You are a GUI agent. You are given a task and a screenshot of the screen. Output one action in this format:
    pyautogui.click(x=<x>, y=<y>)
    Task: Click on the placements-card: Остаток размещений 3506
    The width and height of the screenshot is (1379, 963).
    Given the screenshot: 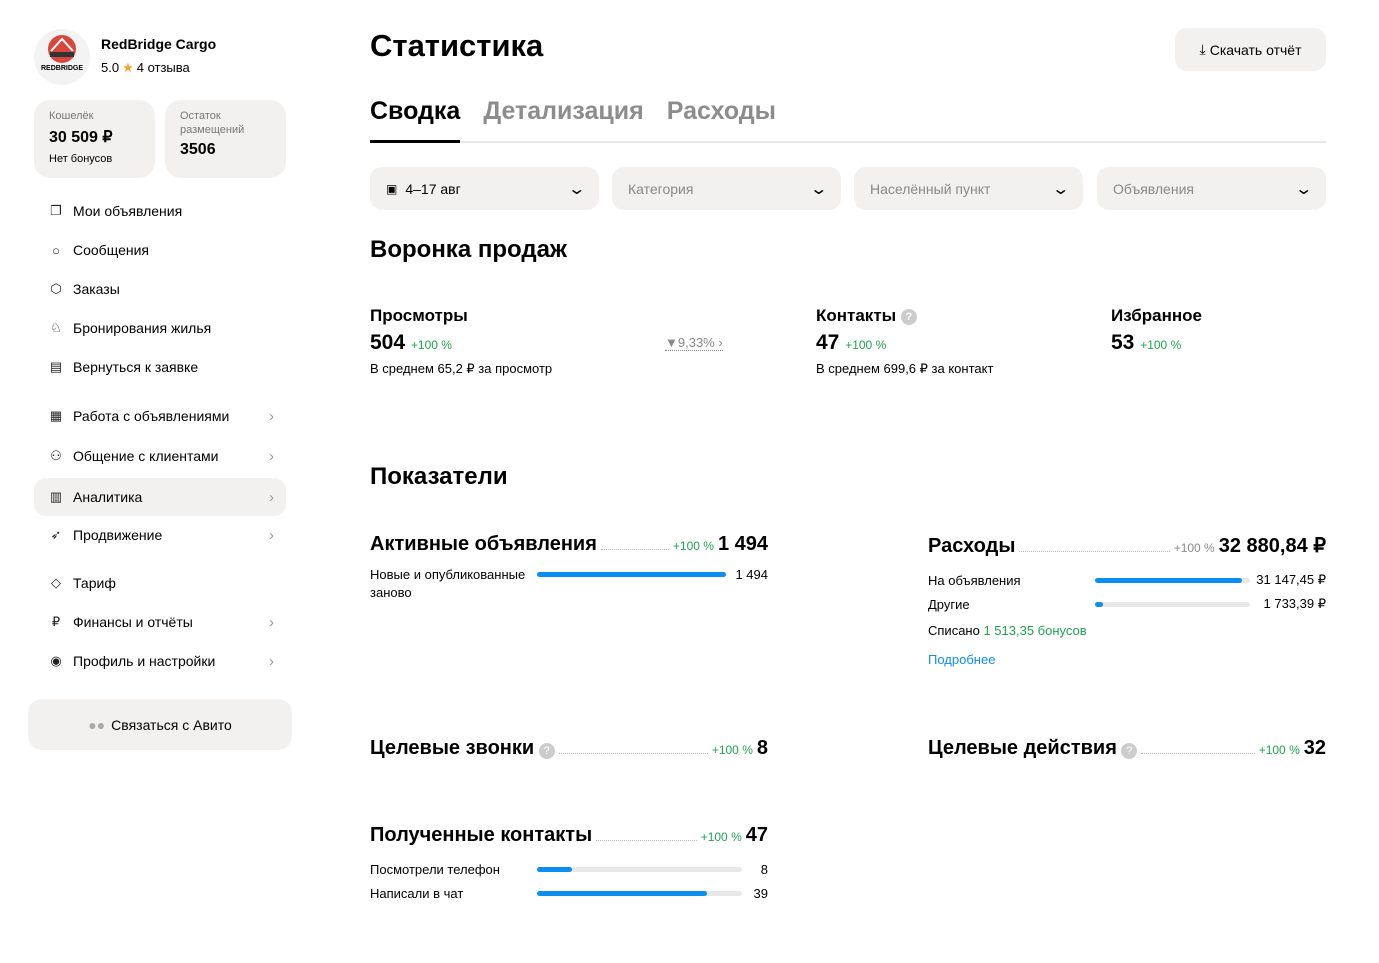 What is the action you would take?
    pyautogui.click(x=225, y=139)
    